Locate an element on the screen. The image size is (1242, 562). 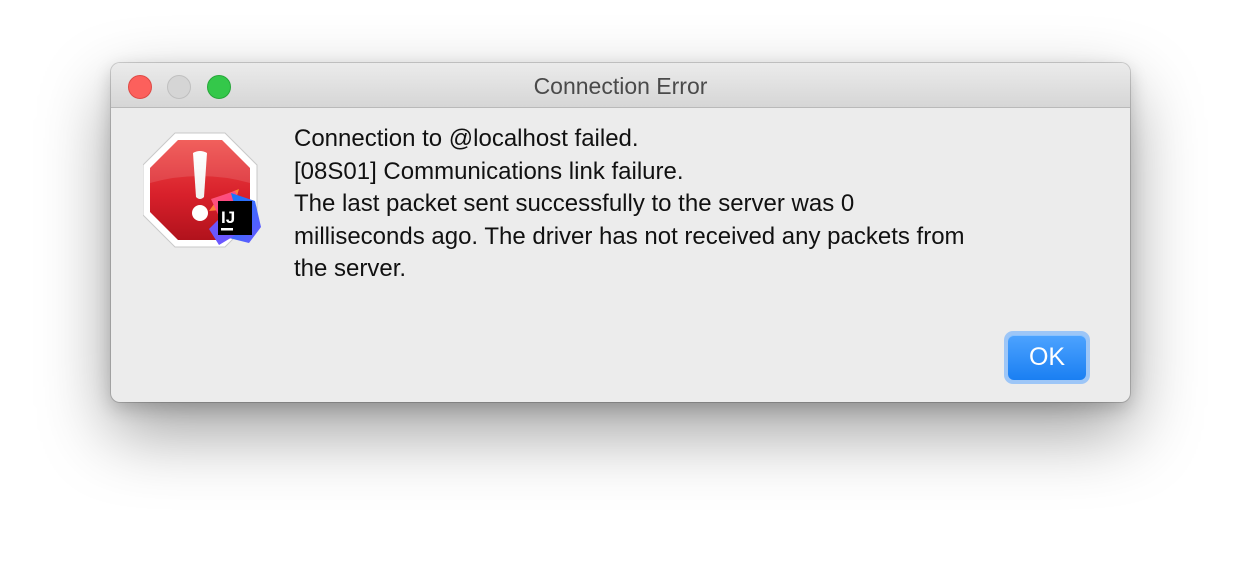
window-title: Connection Error is located at coordinates (620, 86).